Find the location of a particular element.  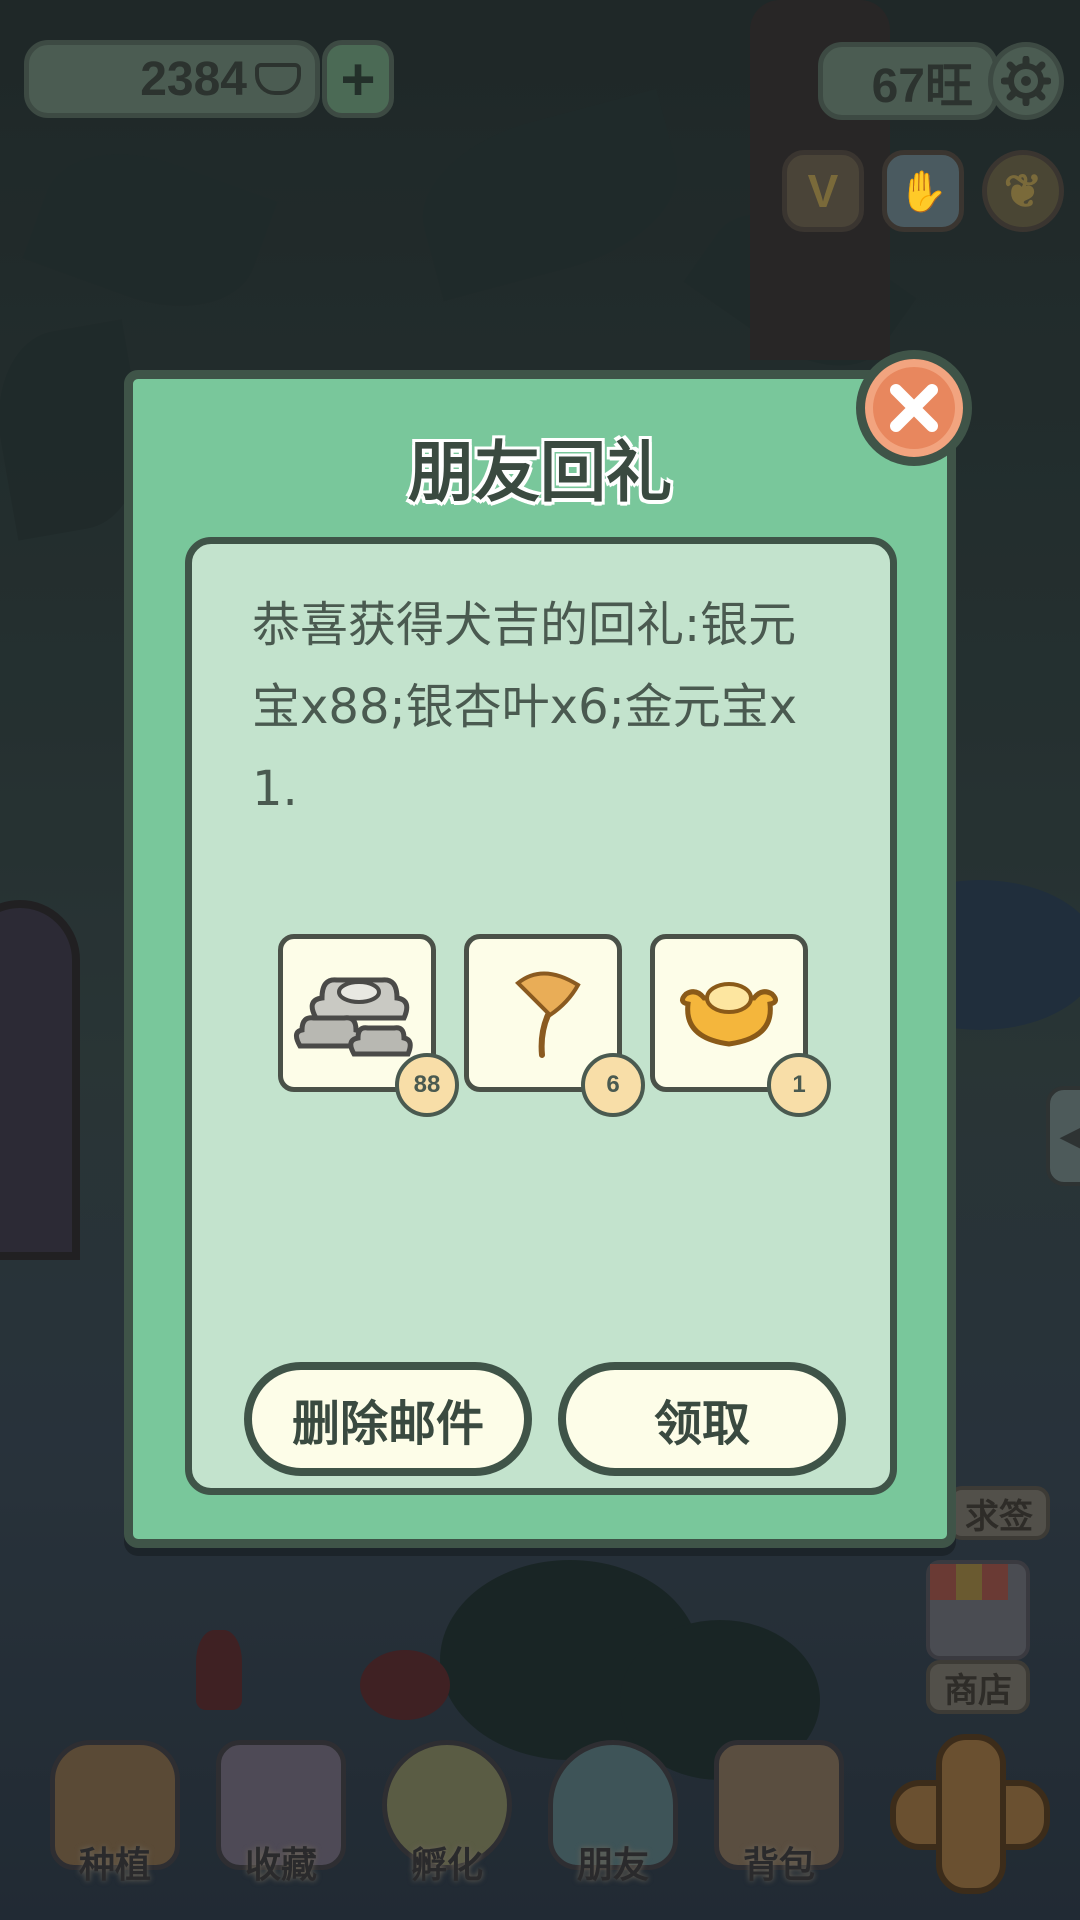

nav-collection-label: 收藏 is located at coordinates (280, 1865).